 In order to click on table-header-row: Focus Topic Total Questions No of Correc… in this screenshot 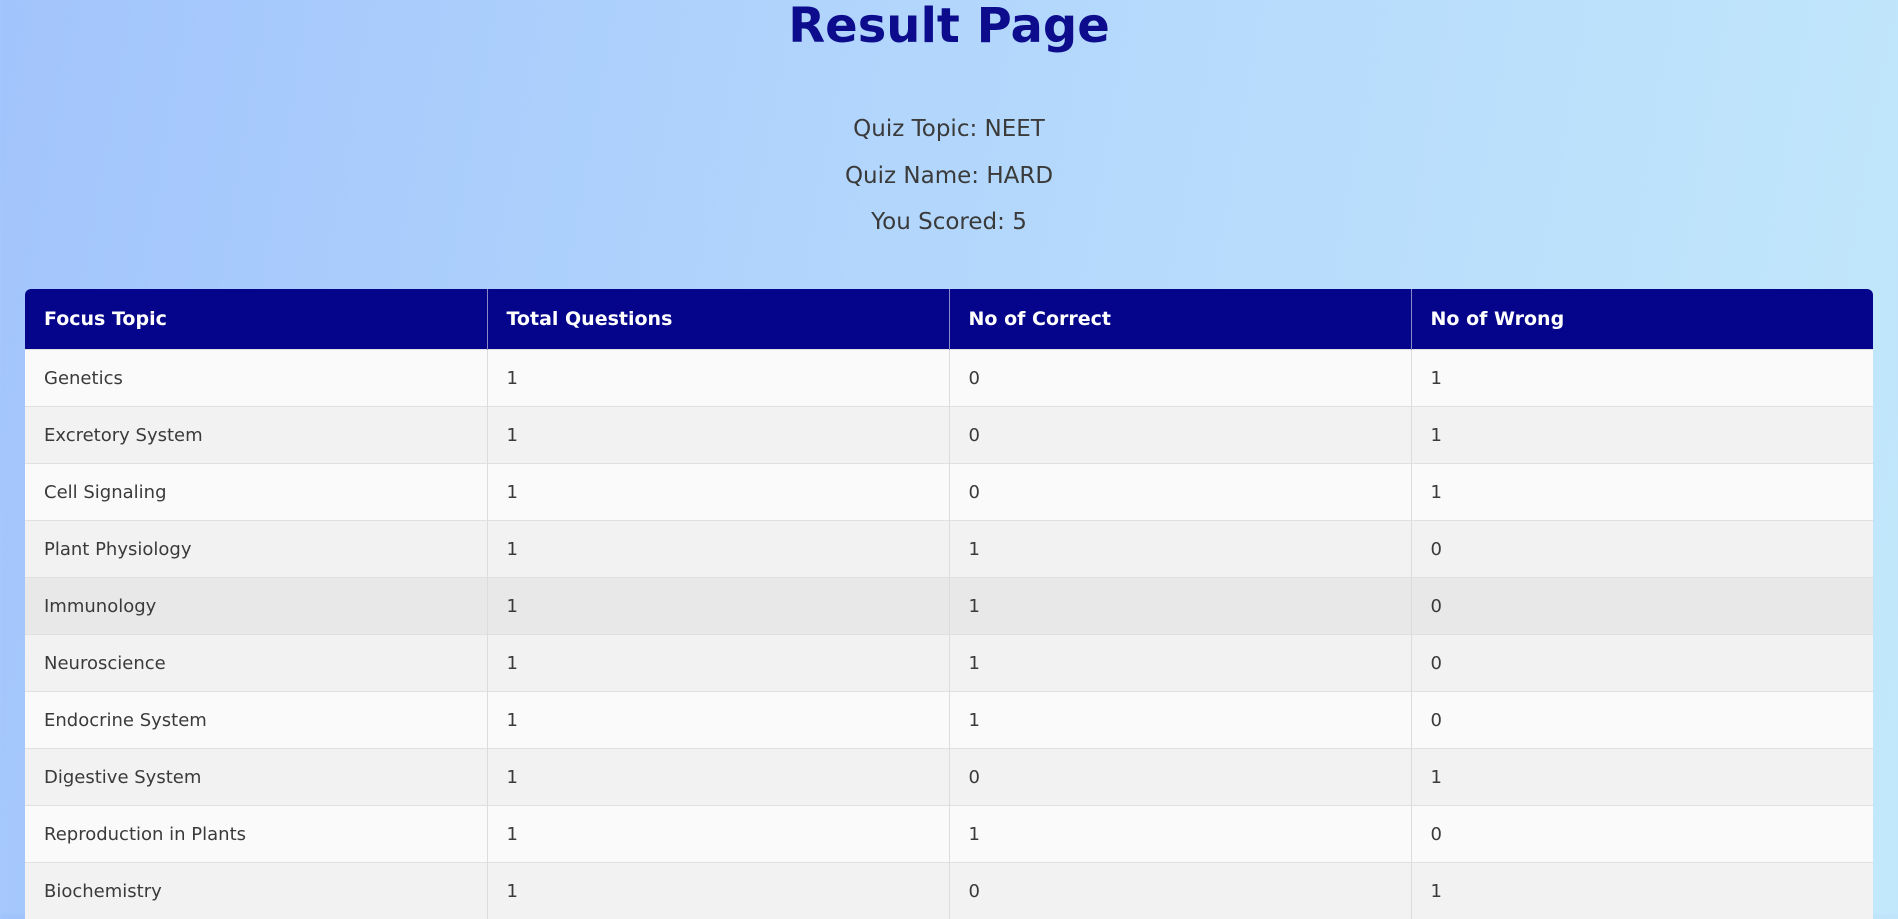, I will do `click(949, 319)`.